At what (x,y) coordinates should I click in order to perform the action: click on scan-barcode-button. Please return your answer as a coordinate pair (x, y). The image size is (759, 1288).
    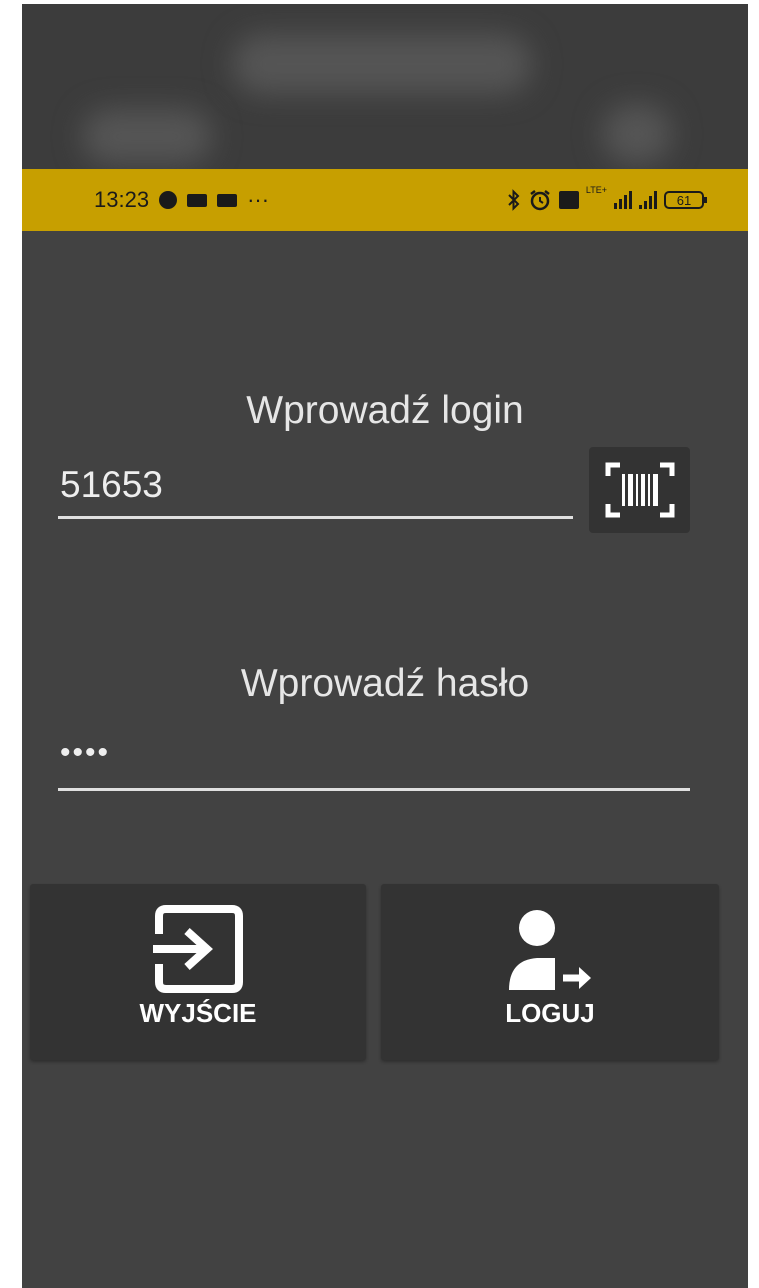
    Looking at the image, I should click on (639, 490).